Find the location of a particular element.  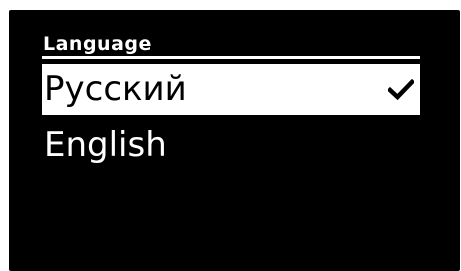

language-option-label: English is located at coordinates (105, 145).